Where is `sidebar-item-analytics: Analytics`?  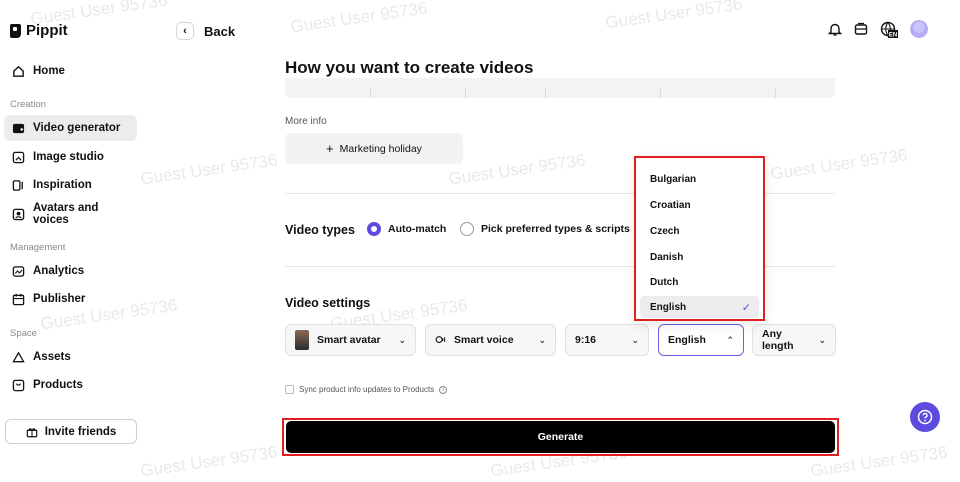 sidebar-item-analytics: Analytics is located at coordinates (70, 271).